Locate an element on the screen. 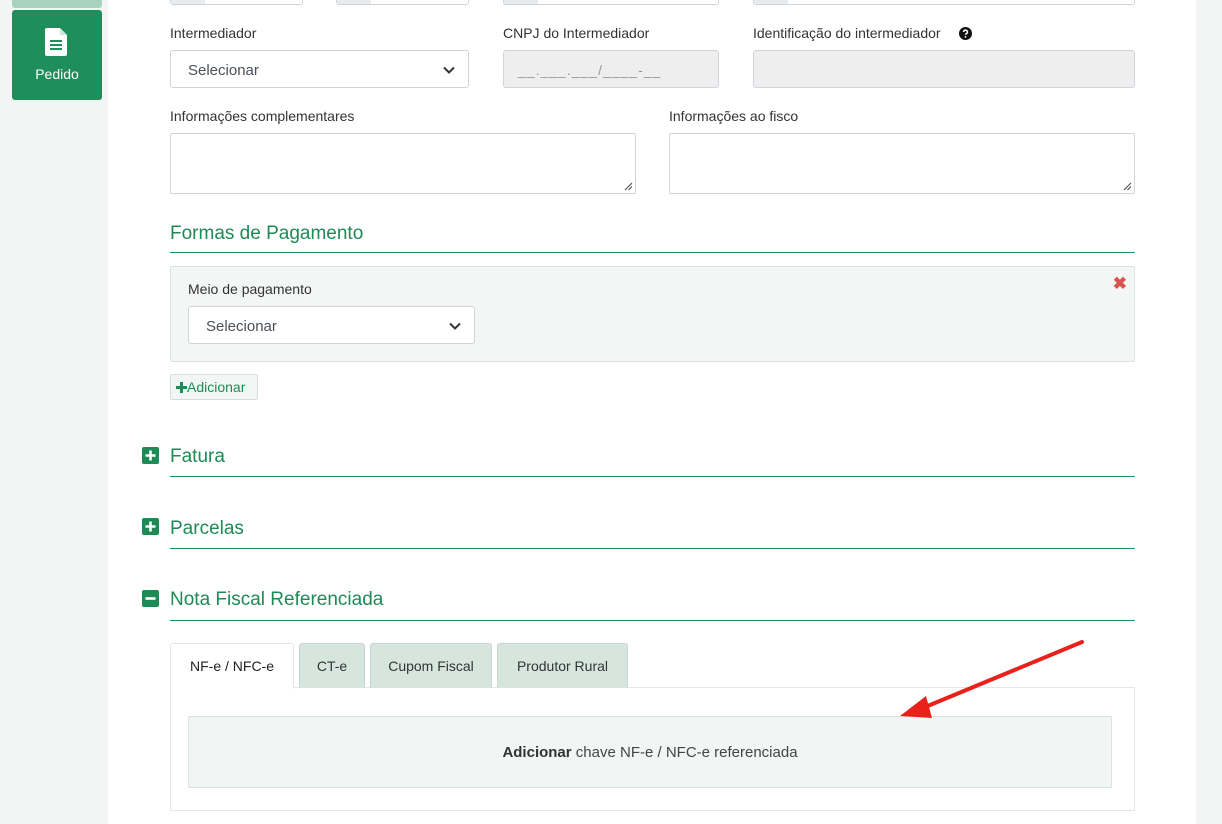 The width and height of the screenshot is (1222, 824). add-payment-label: Adicionar is located at coordinates (216, 387).